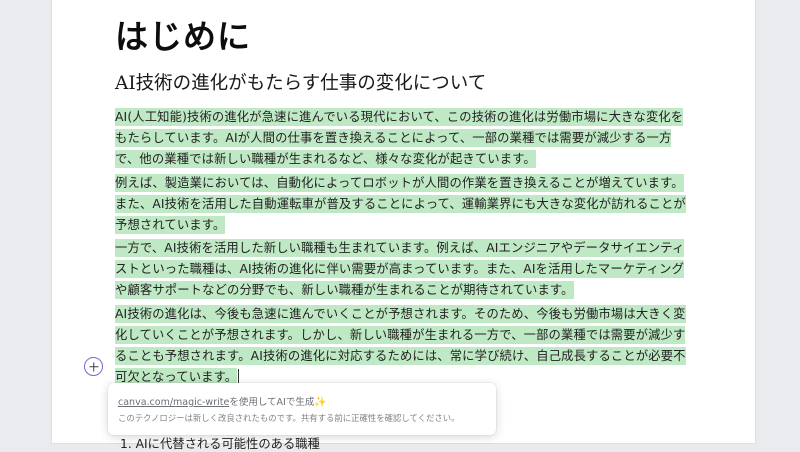 This screenshot has width=800, height=452. I want to click on list-item: 1. AIに代替される可能性のある職種, so click(220, 443).